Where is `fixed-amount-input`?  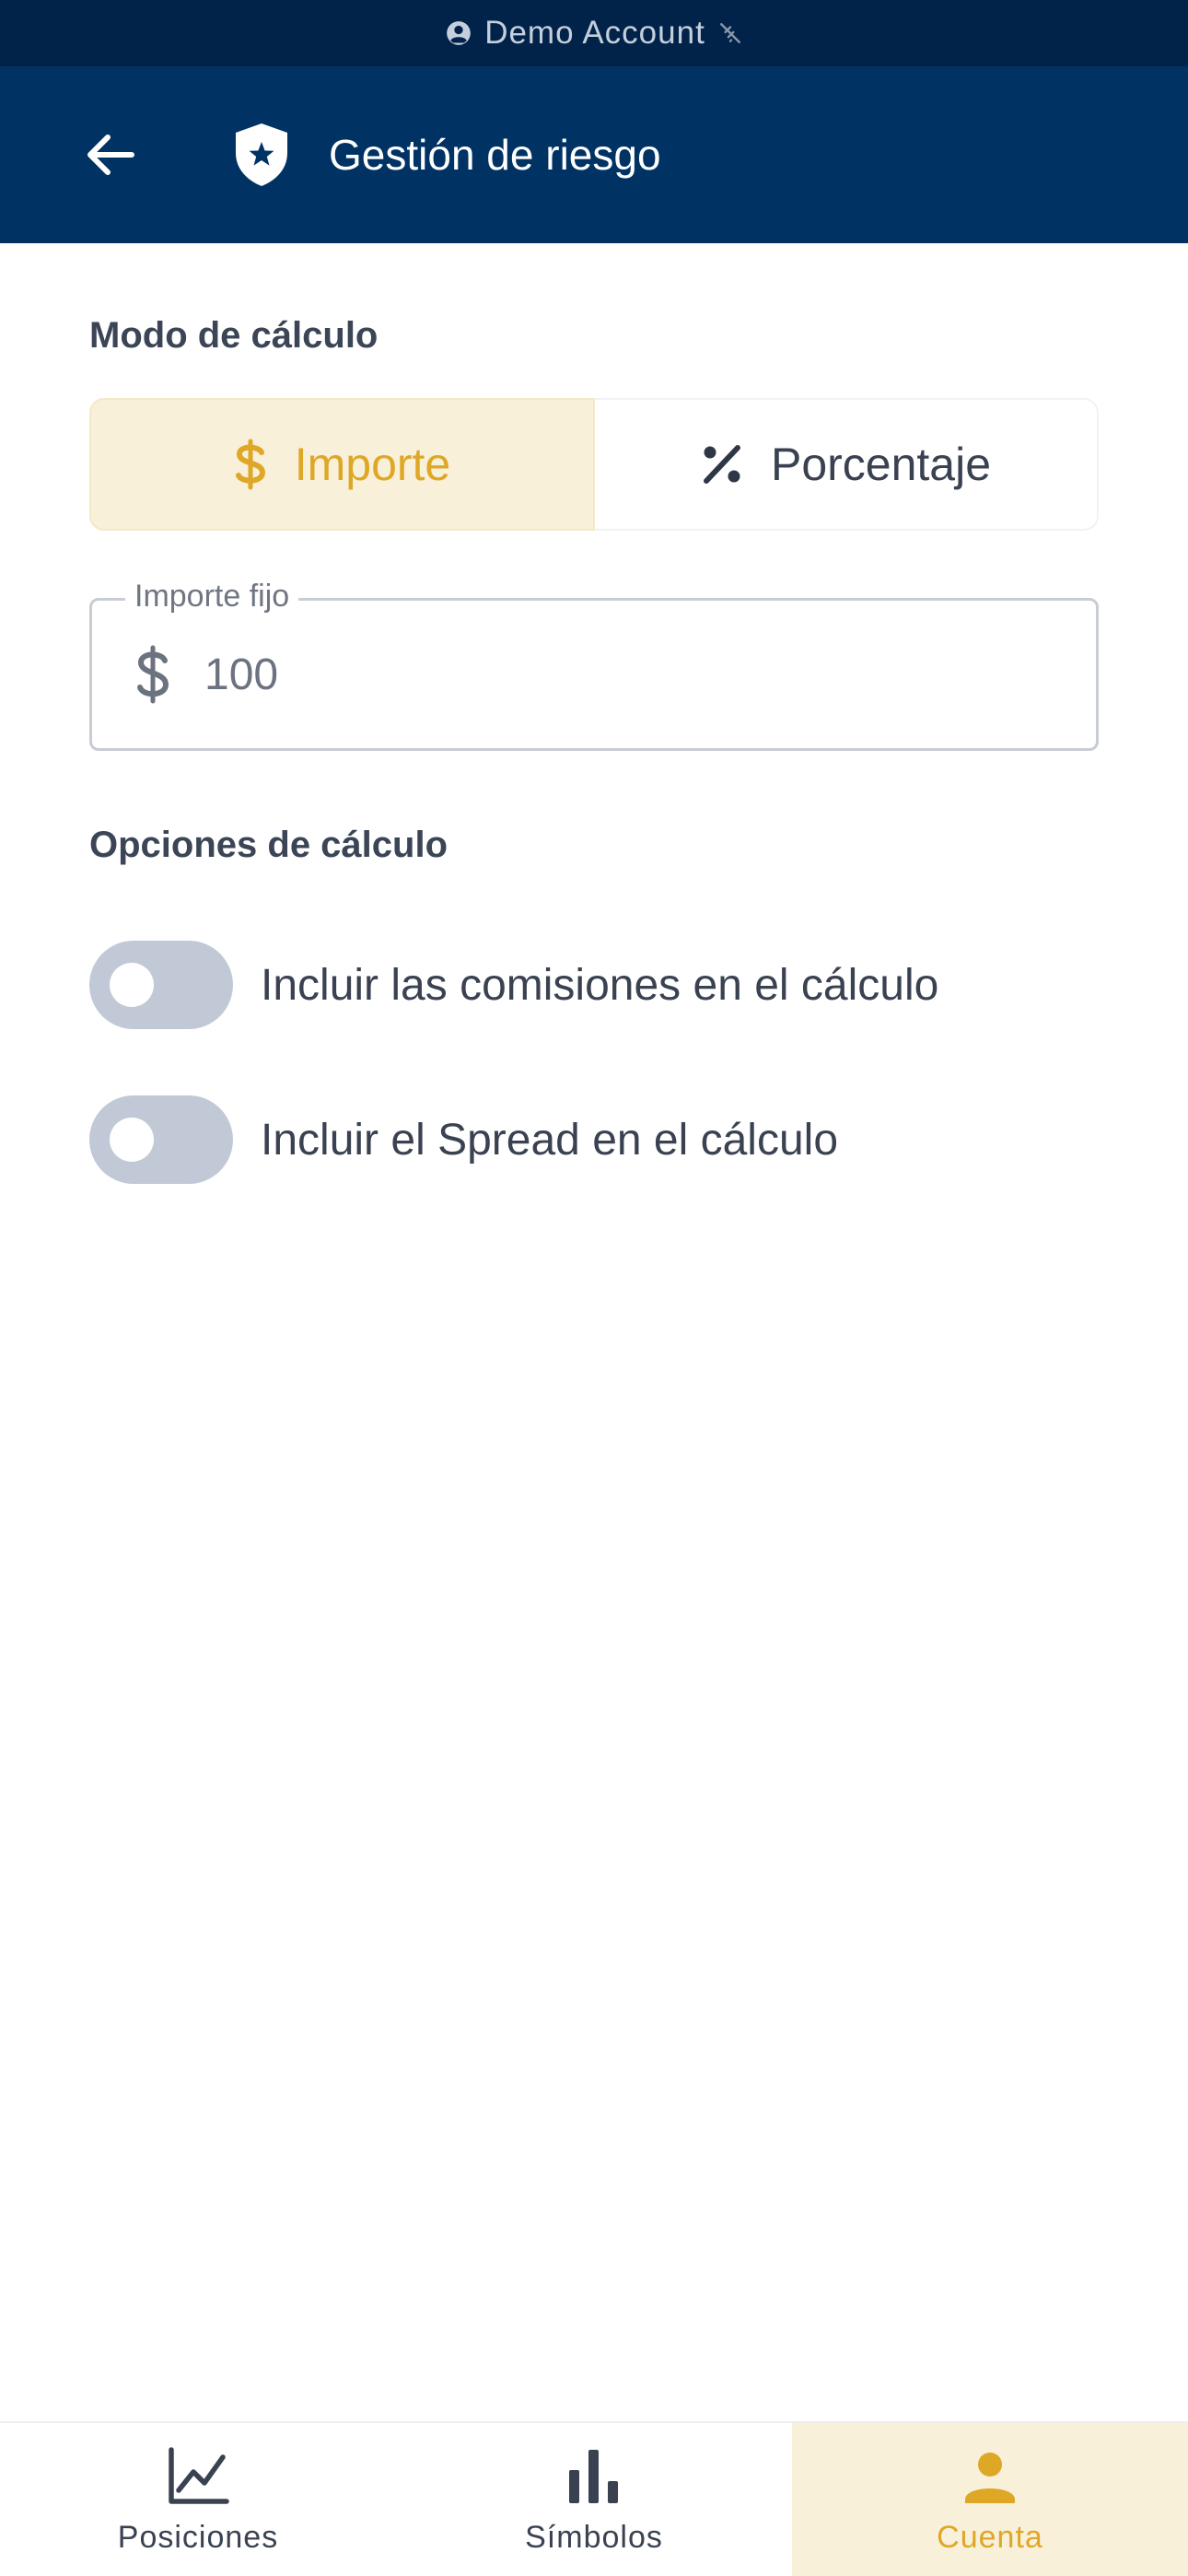
fixed-amount-input is located at coordinates (618, 674).